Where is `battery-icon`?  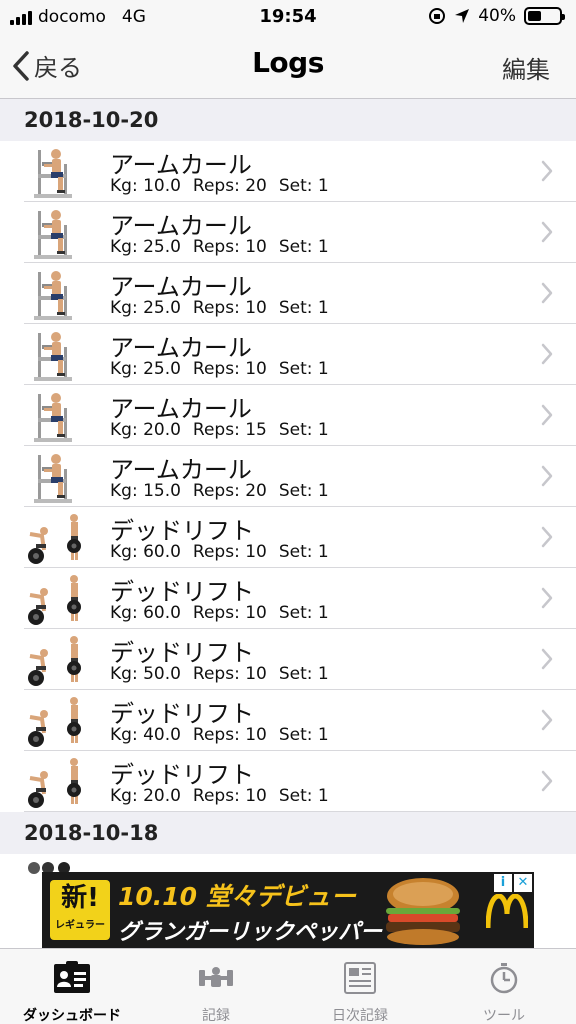 battery-icon is located at coordinates (544, 16).